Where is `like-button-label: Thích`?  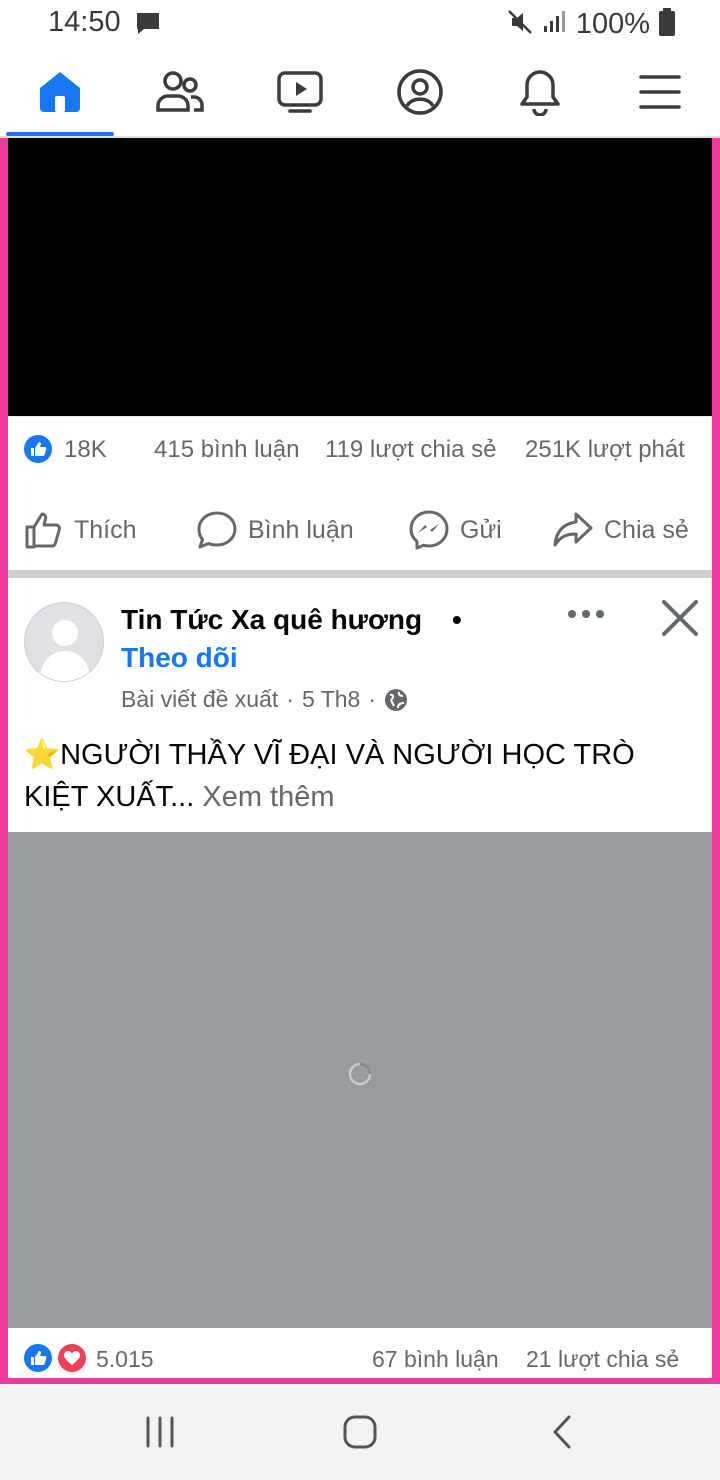 like-button-label: Thích is located at coordinates (105, 529).